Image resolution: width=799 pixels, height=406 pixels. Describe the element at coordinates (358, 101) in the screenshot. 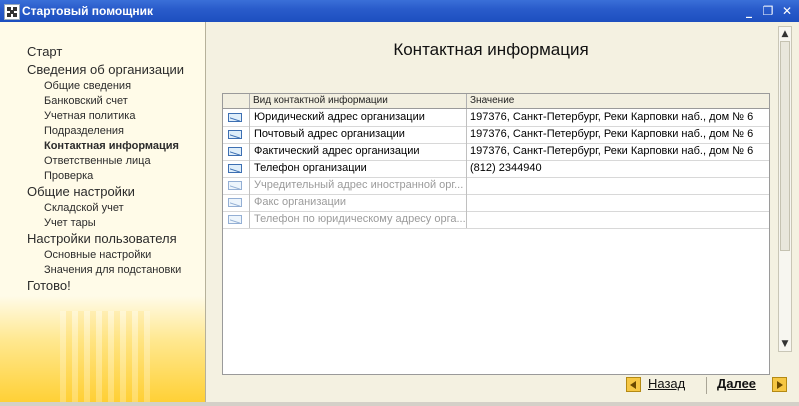

I see `column-header-kind: Вид контактной информации` at that location.